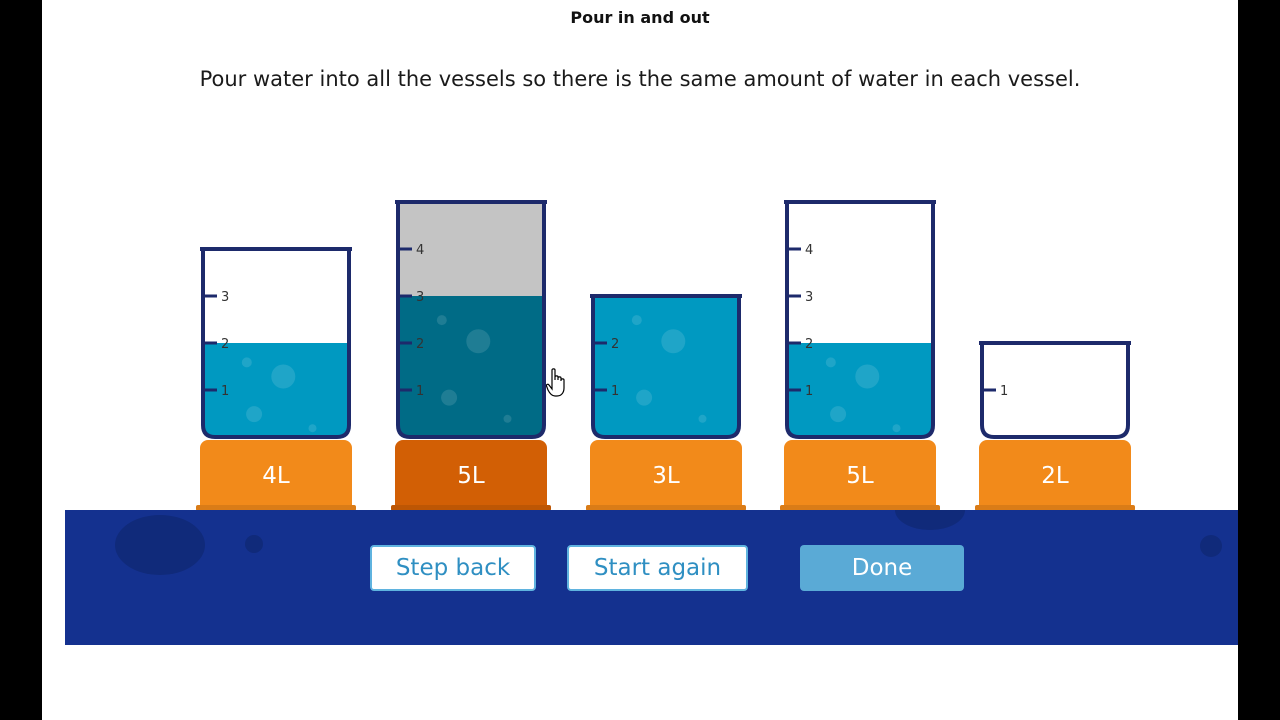 This screenshot has width=1280, height=720. I want to click on vessel-base-5: 2L, so click(1055, 475).